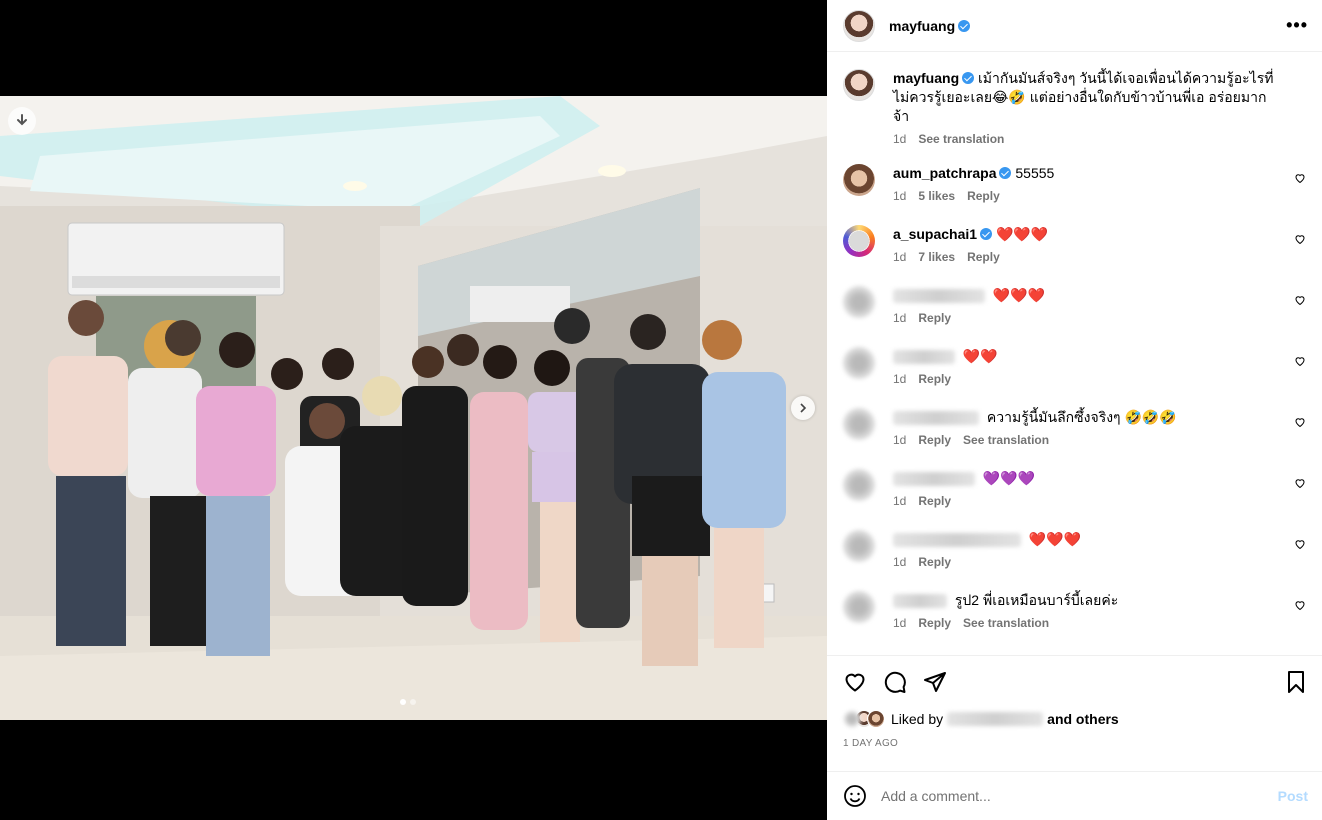  Describe the element at coordinates (1081, 417) in the screenshot. I see `comment-text: ความรู้นี้มันลึกซึ้งจริงๆ 🤣🤣🤣` at that location.